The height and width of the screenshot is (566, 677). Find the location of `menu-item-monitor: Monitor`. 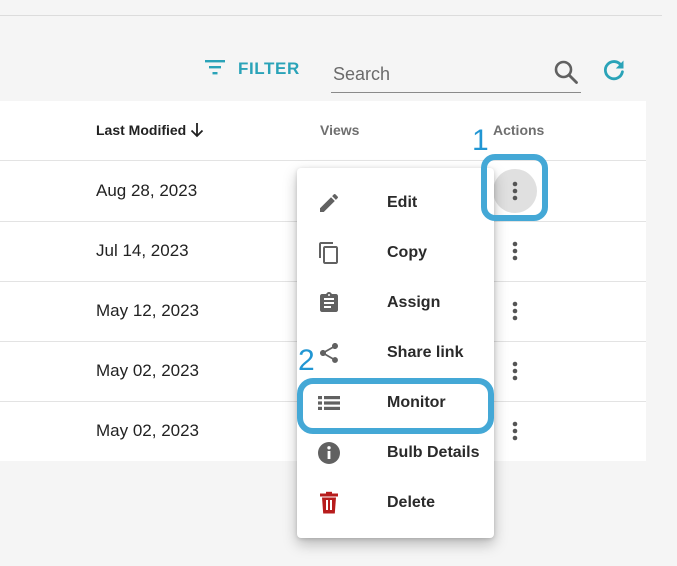

menu-item-monitor: Monitor is located at coordinates (395, 403).